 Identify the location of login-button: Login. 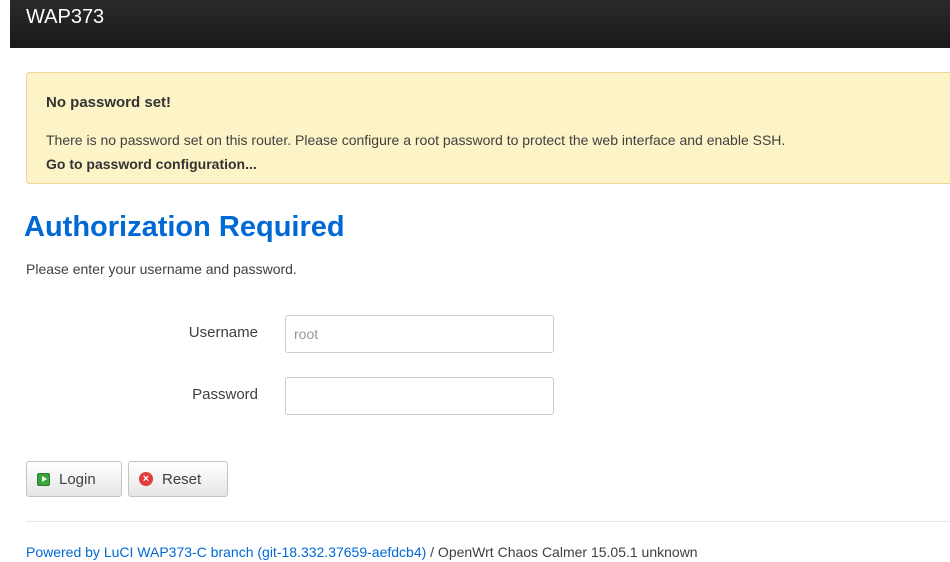
(74, 479).